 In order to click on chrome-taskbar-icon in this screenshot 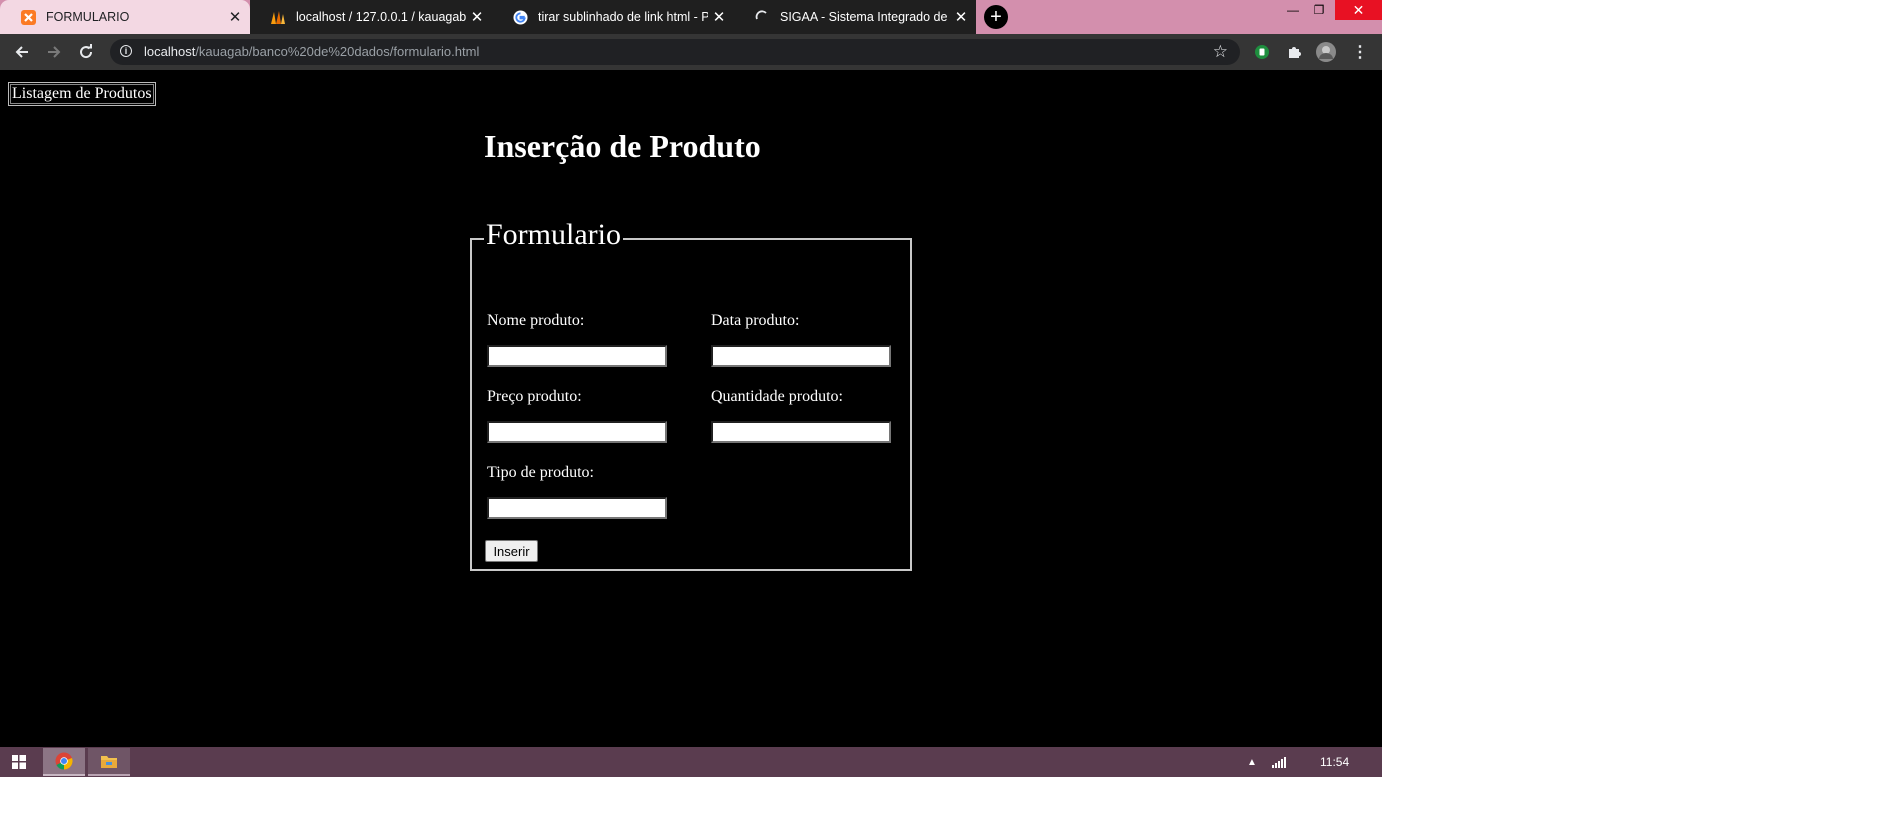, I will do `click(64, 762)`.